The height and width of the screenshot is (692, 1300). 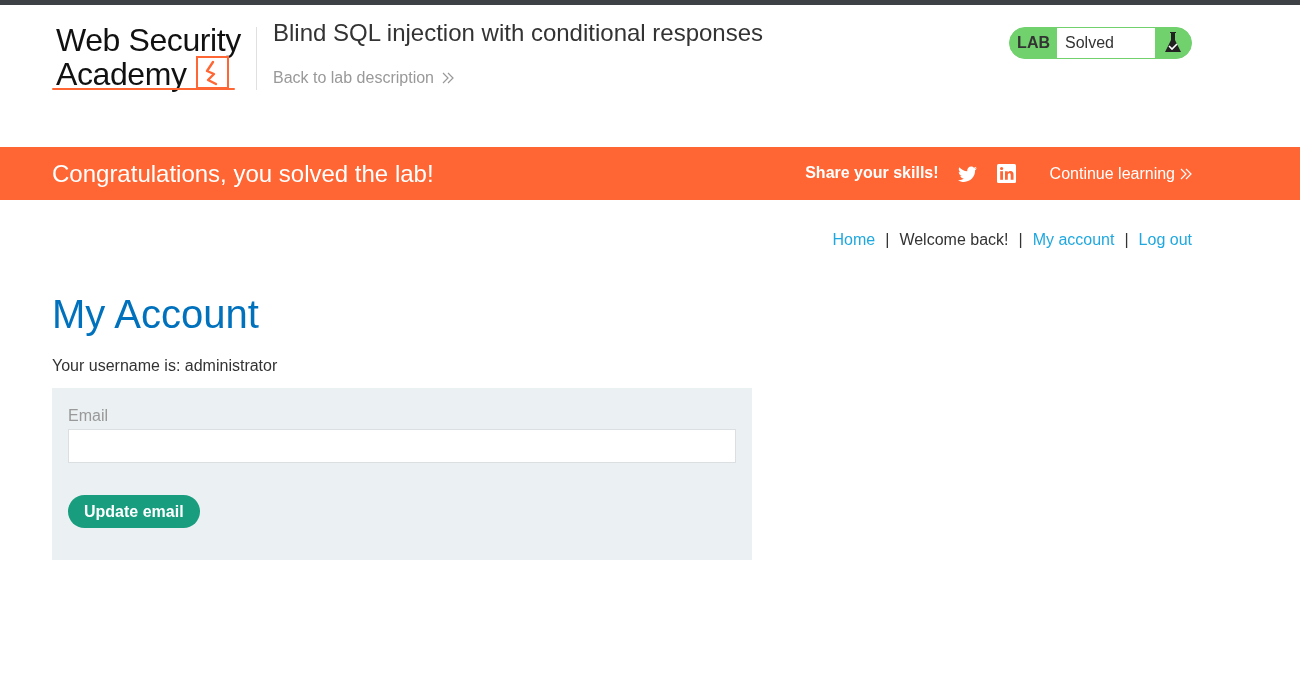 What do you see at coordinates (1073, 240) in the screenshot?
I see `nav-link: My account` at bounding box center [1073, 240].